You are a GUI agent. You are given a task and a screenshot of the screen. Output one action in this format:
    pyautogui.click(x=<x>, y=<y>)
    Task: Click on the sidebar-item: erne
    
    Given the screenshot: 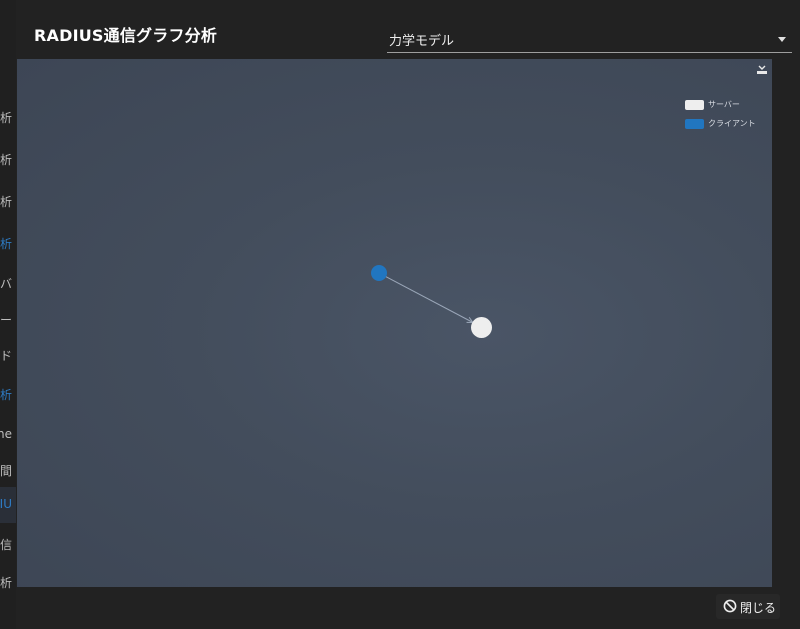 What is the action you would take?
    pyautogui.click(x=6, y=434)
    